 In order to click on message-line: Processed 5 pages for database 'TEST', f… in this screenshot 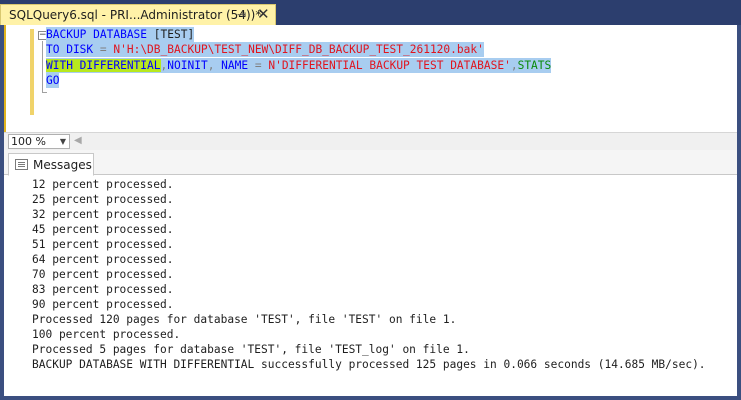, I will do `click(251, 349)`.